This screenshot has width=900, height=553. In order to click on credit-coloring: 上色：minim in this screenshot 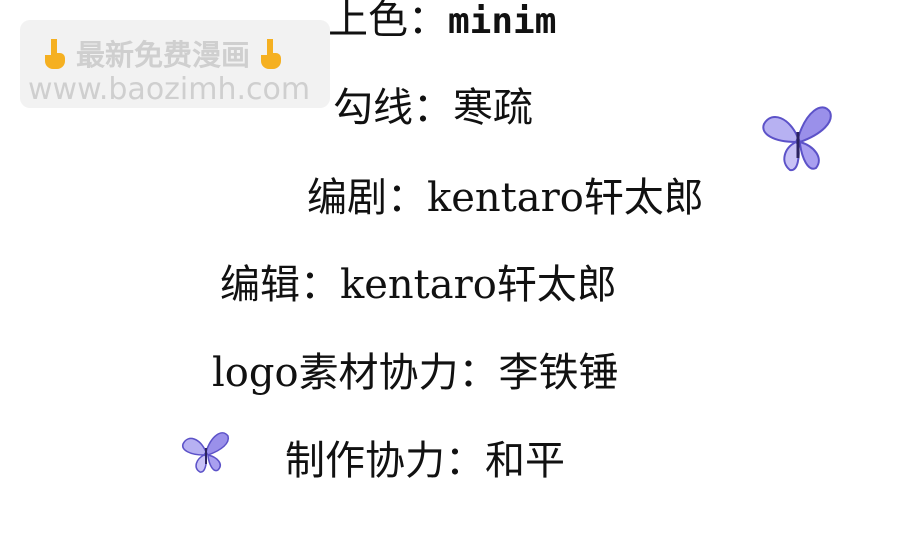, I will do `click(442, 20)`.